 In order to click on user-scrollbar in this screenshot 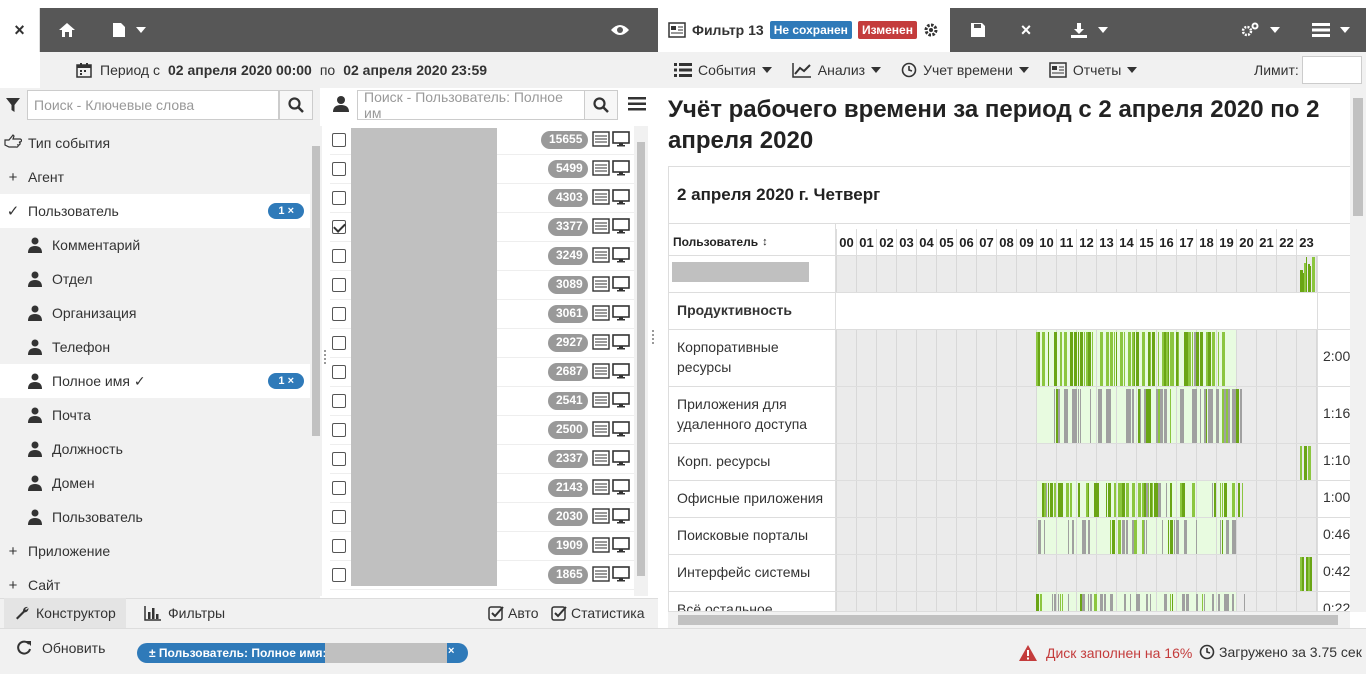, I will do `click(641, 361)`.